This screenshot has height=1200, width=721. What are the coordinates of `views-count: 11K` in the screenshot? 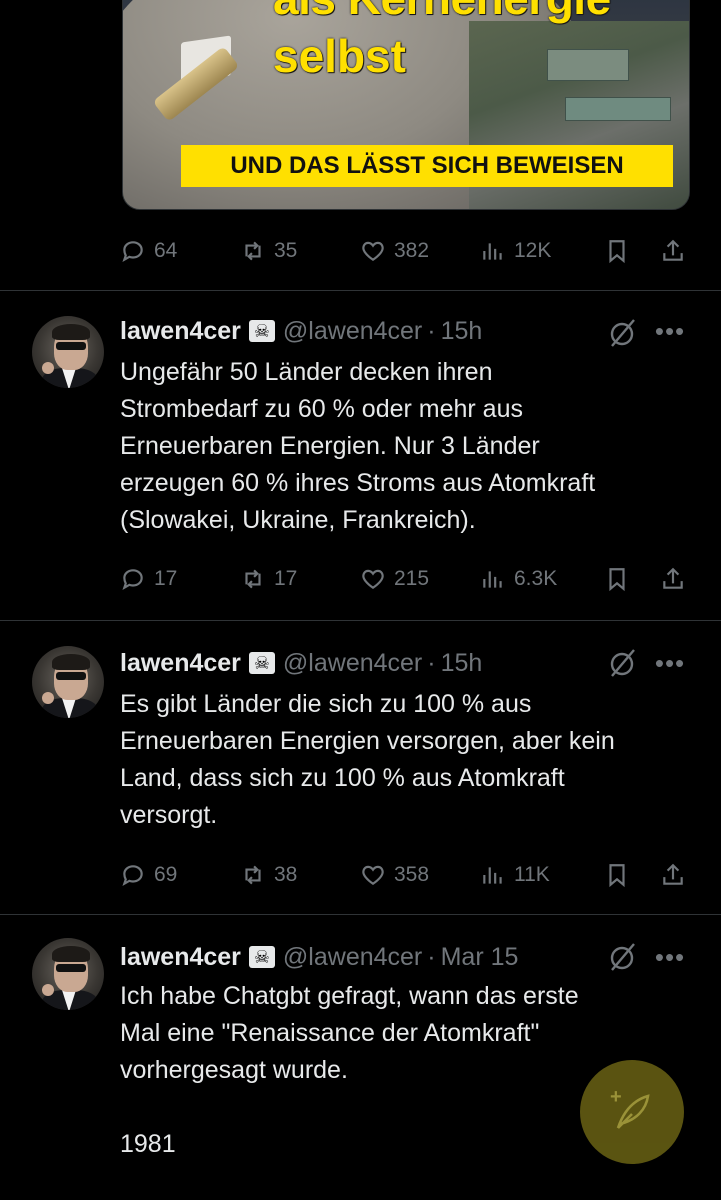 It's located at (532, 874).